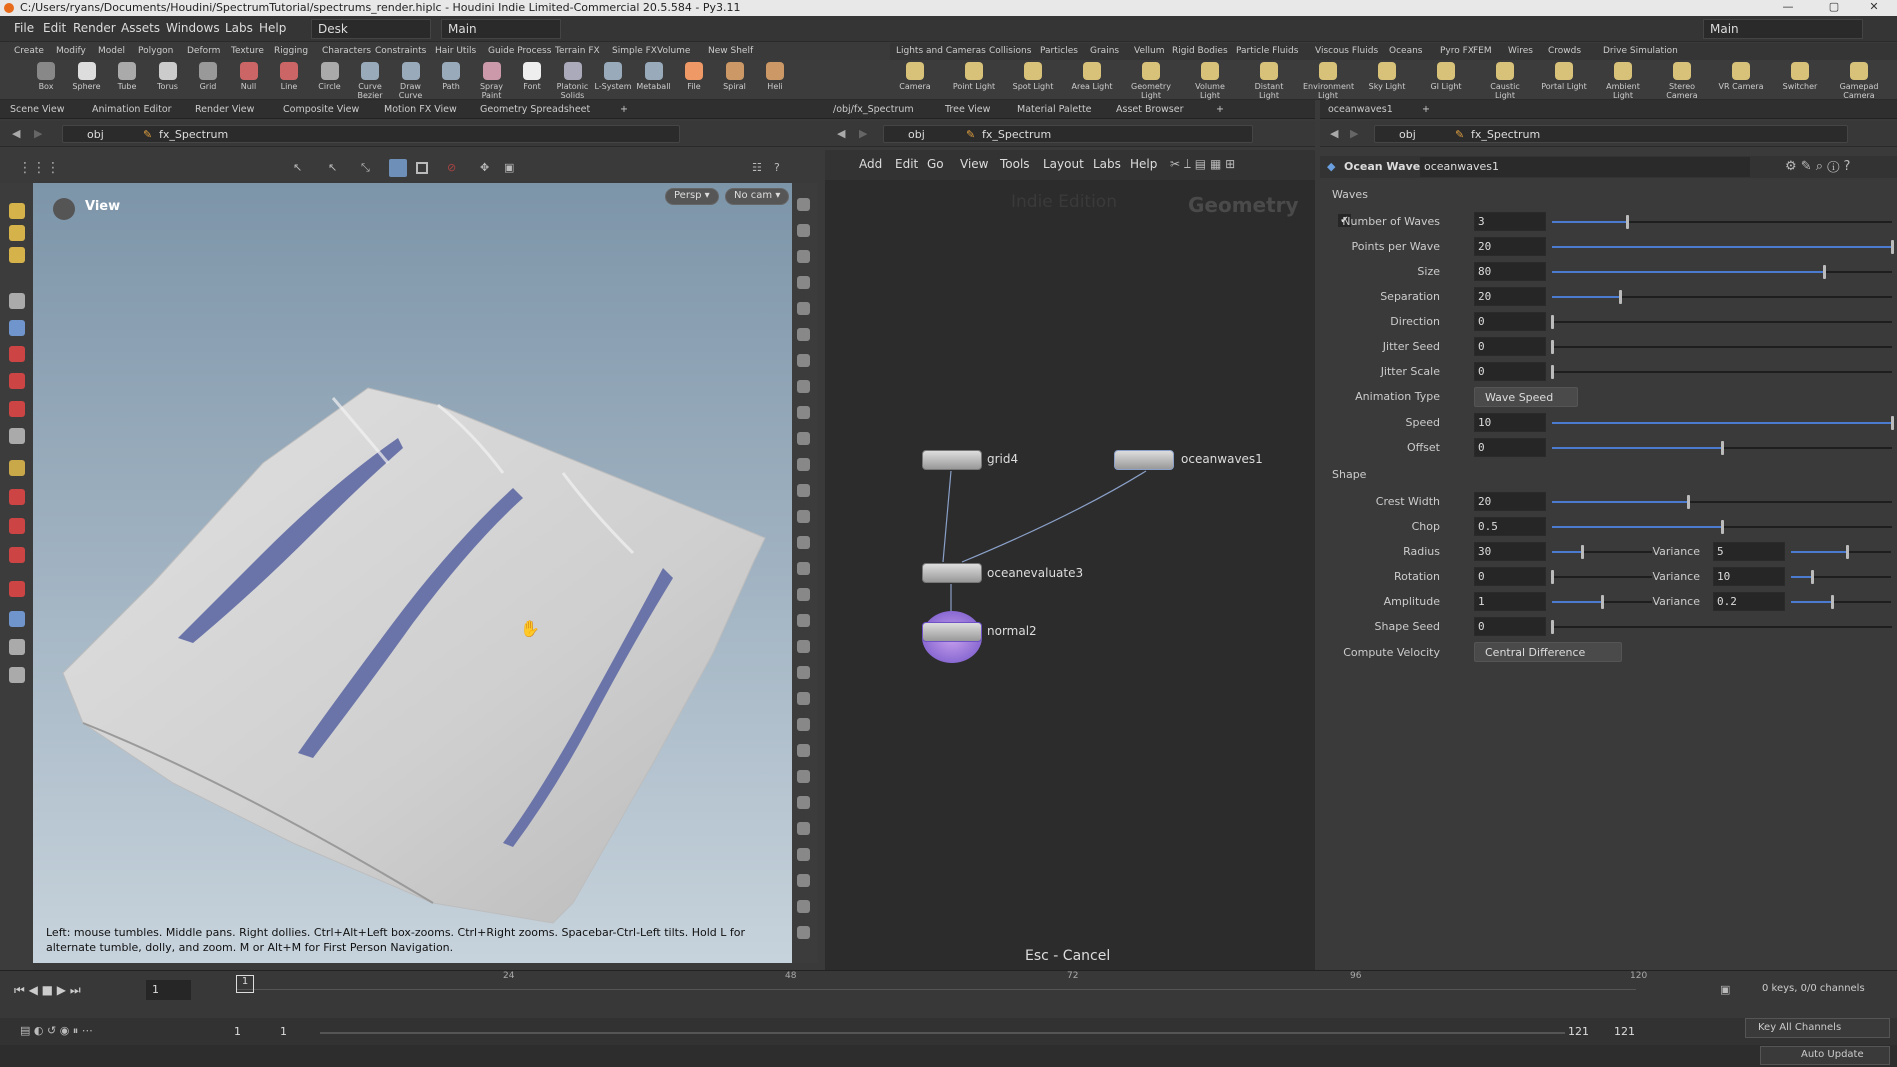 This screenshot has width=1897, height=1067. Describe the element at coordinates (208, 76) in the screenshot. I see `tool-grid: Grid` at that location.